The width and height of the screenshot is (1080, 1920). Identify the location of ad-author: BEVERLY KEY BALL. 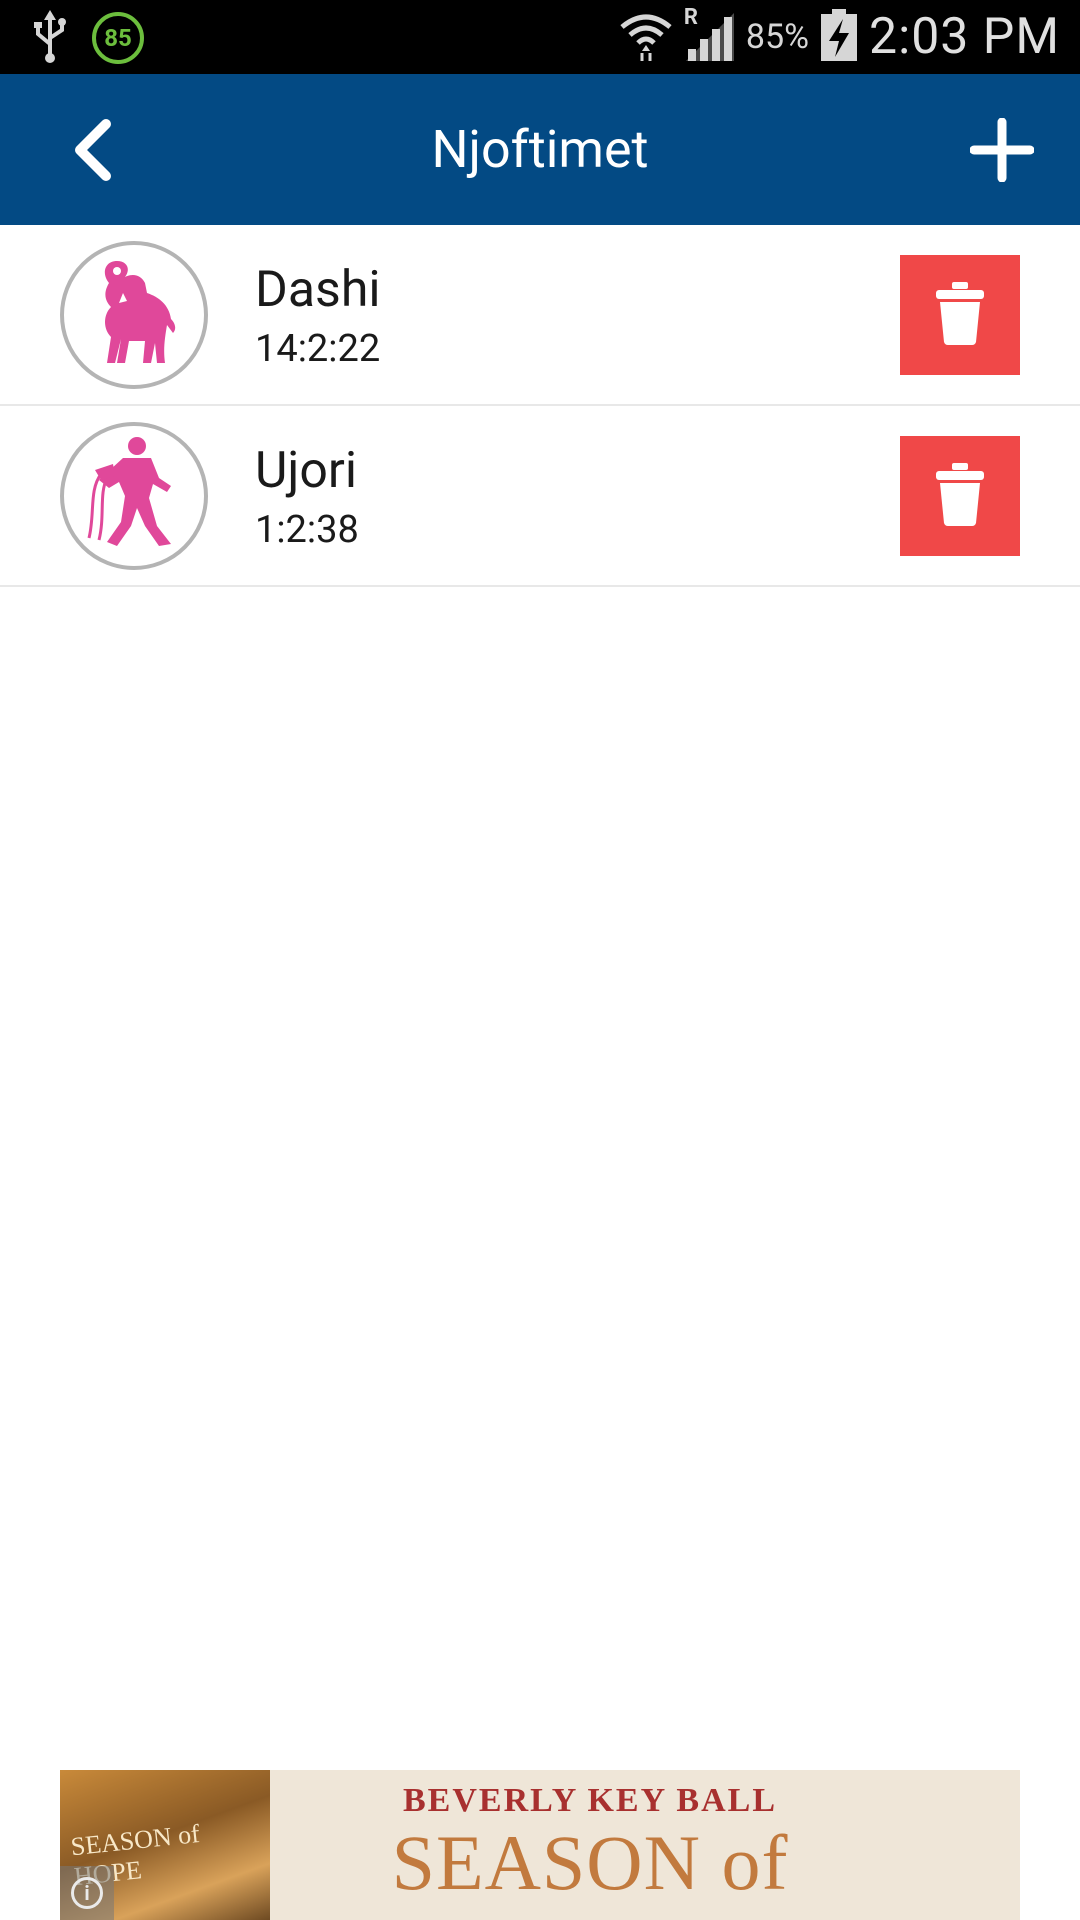
(590, 1800).